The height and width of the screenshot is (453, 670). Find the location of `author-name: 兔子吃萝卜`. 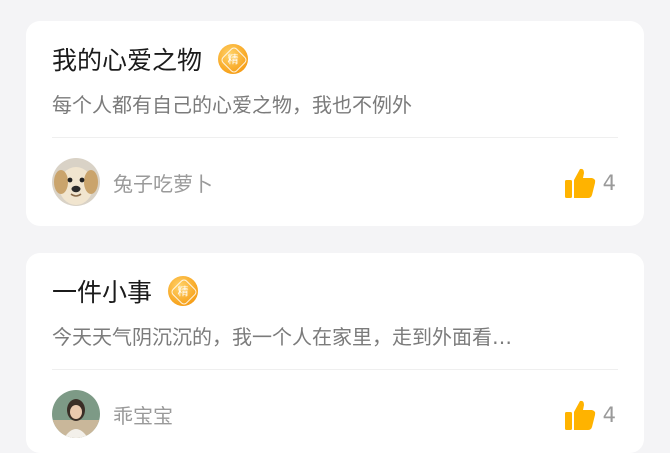

author-name: 兔子吃萝卜 is located at coordinates (163, 182).